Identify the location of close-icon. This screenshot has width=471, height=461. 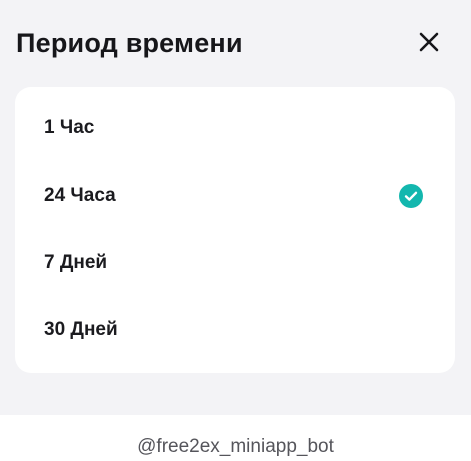
(429, 42).